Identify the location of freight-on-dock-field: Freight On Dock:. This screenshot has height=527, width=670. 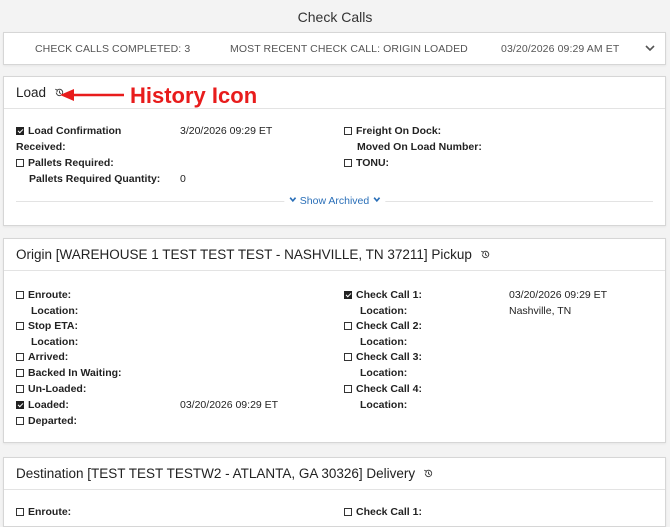
(392, 131).